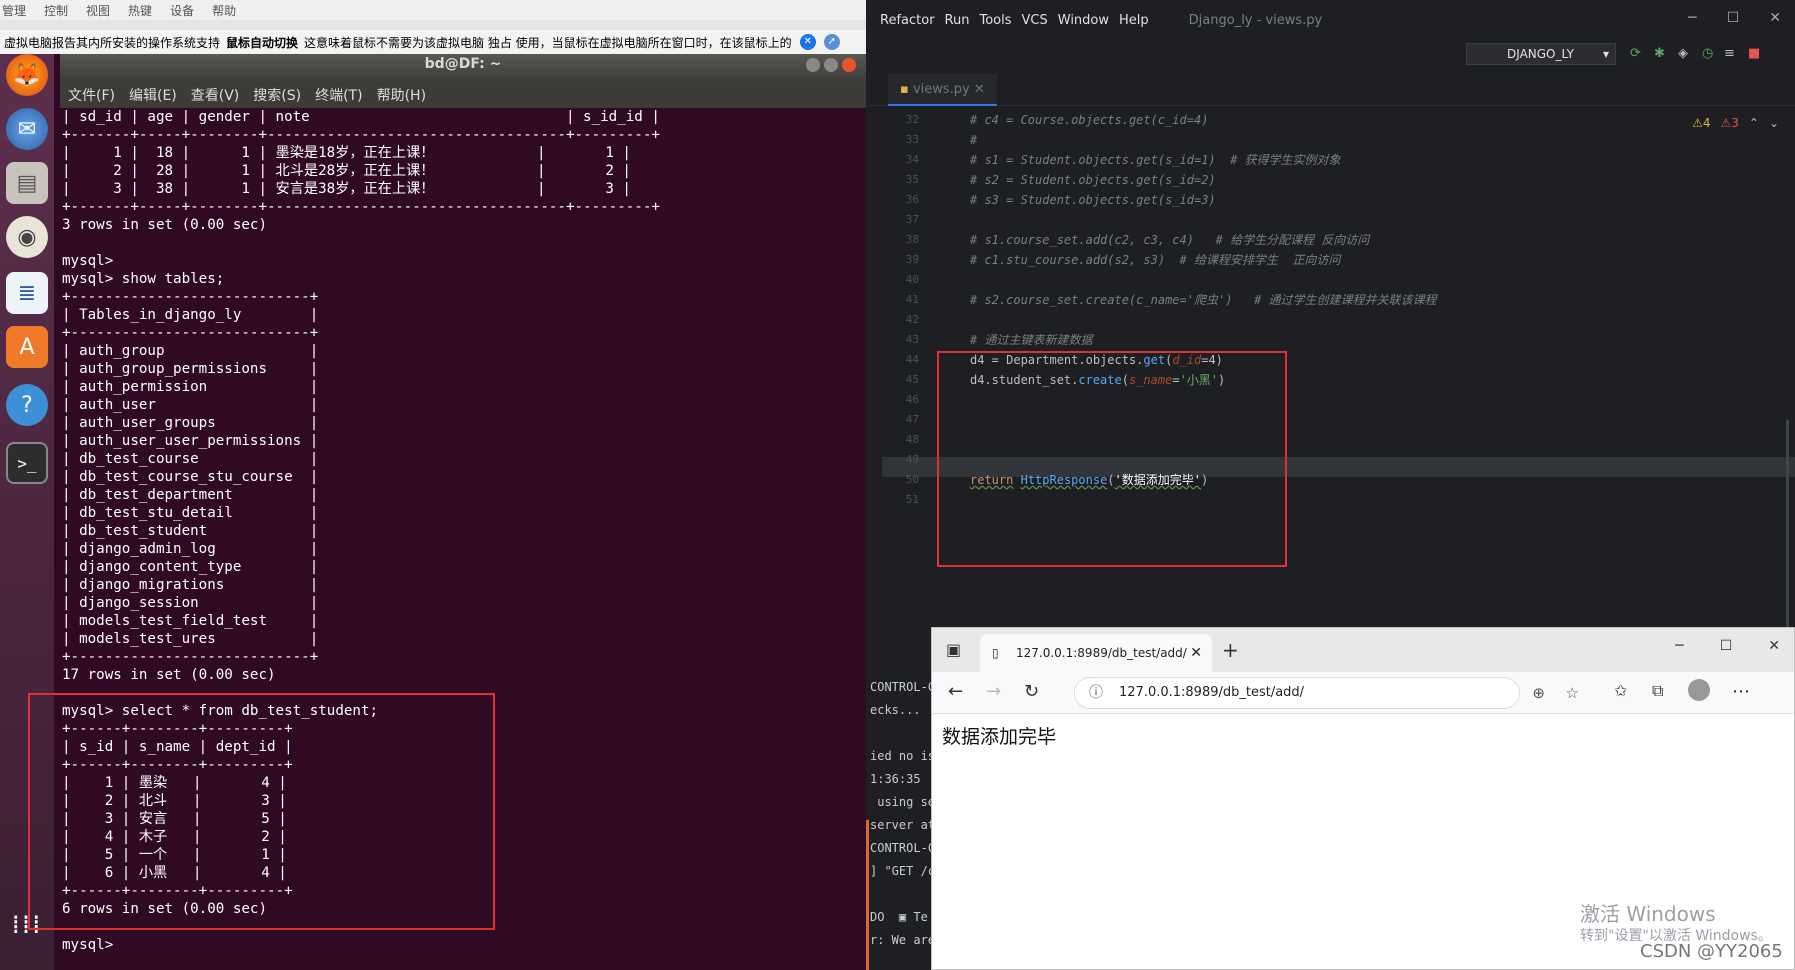 The width and height of the screenshot is (1795, 970). What do you see at coordinates (1326, 693) in the screenshot?
I see `address-bar: ⓘ 127.0.0.1:8989/db_test/add/ ⊕ ☆` at bounding box center [1326, 693].